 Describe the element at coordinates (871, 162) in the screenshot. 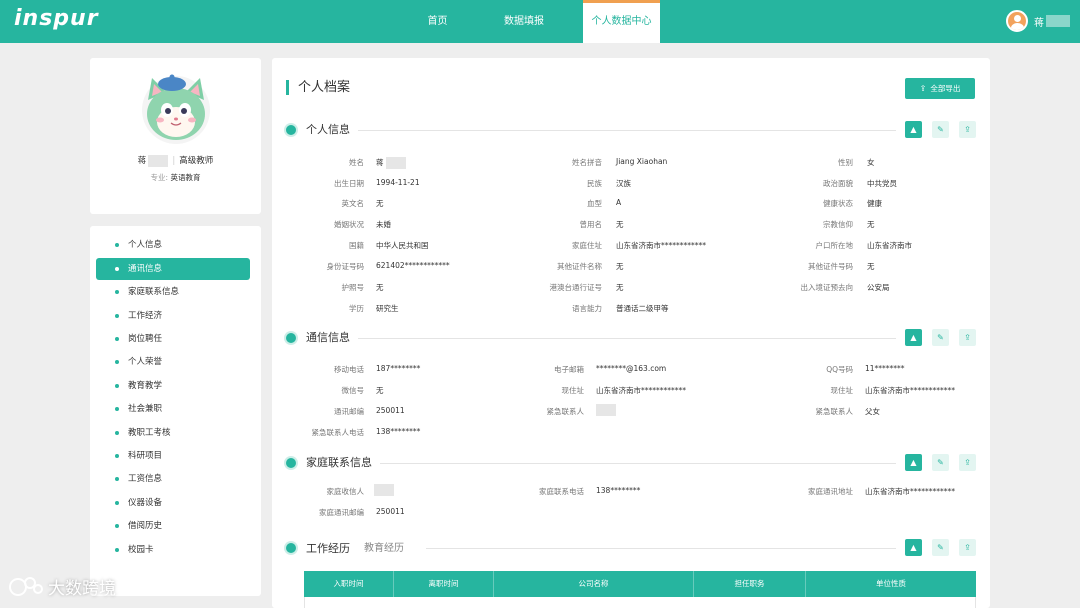

I see `field-value: 女` at that location.